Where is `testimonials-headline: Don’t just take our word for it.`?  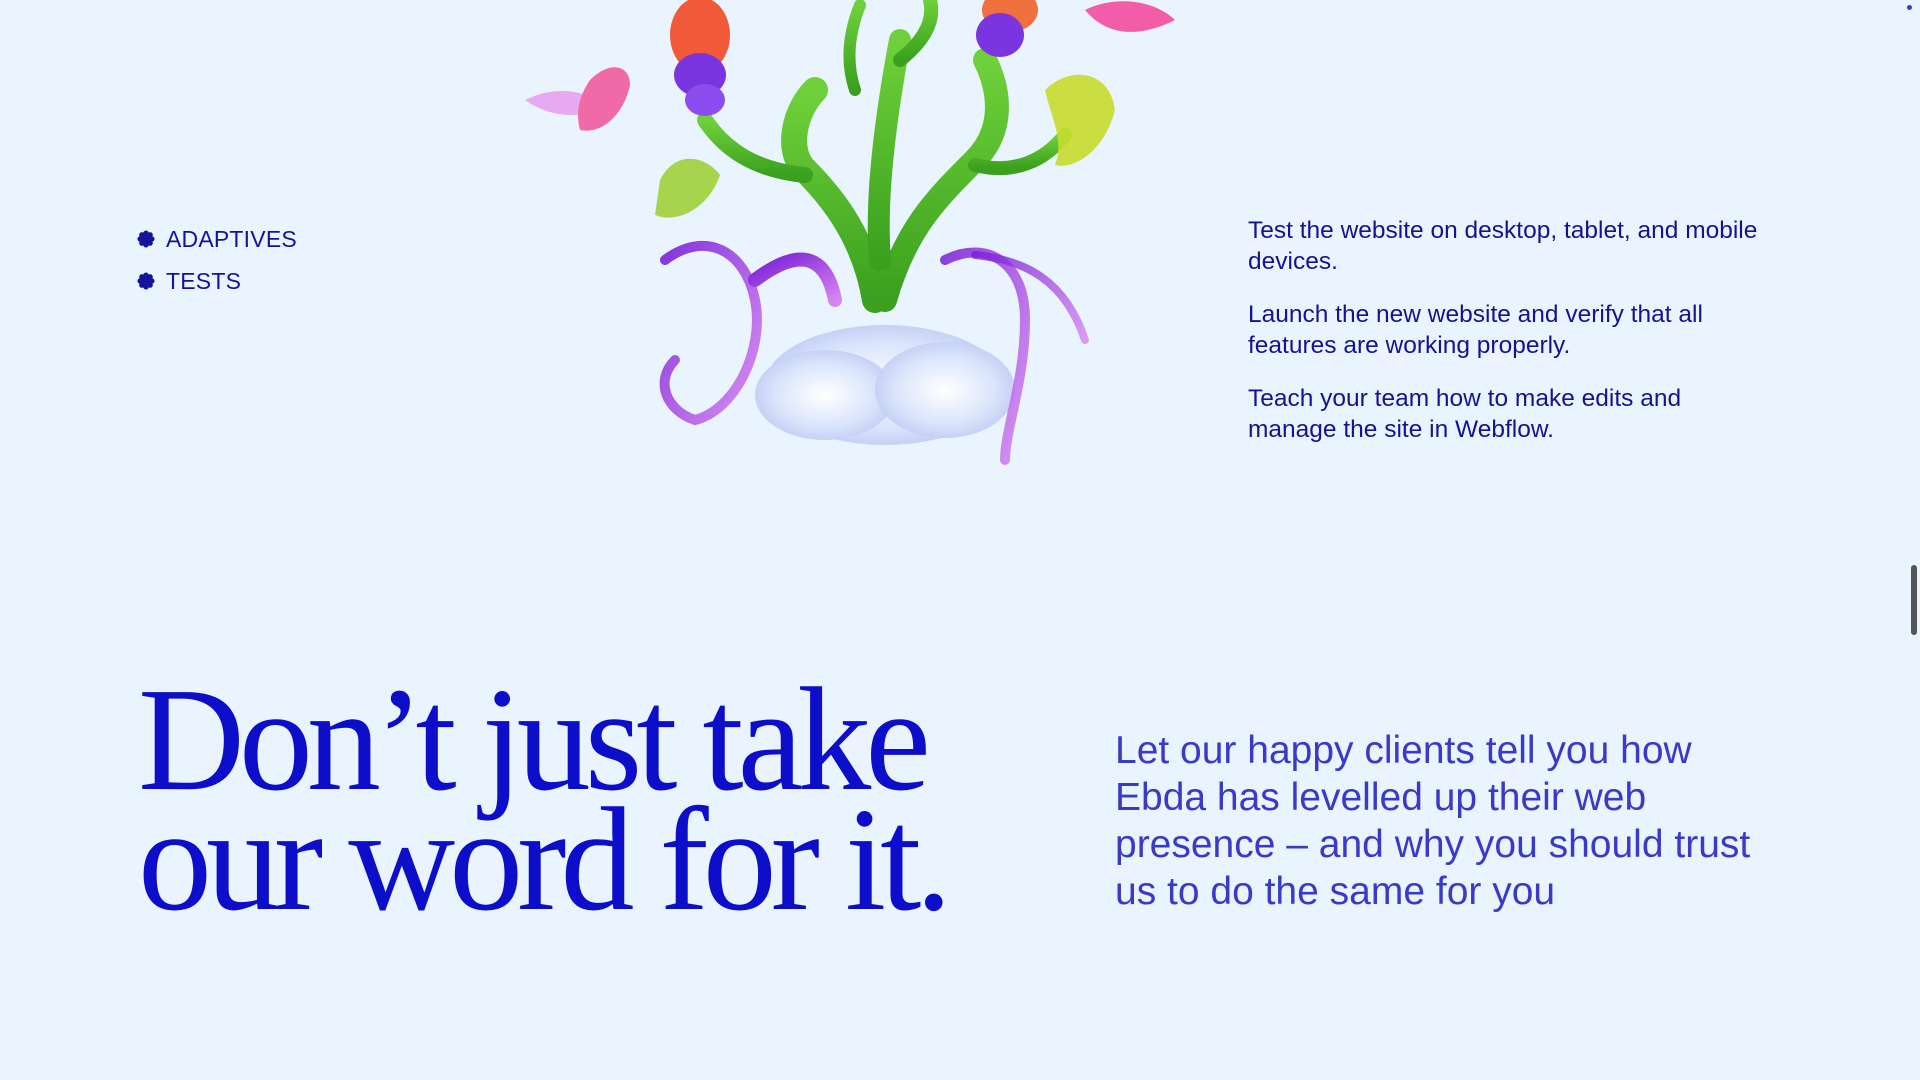 testimonials-headline: Don’t just take our word for it. is located at coordinates (548, 800).